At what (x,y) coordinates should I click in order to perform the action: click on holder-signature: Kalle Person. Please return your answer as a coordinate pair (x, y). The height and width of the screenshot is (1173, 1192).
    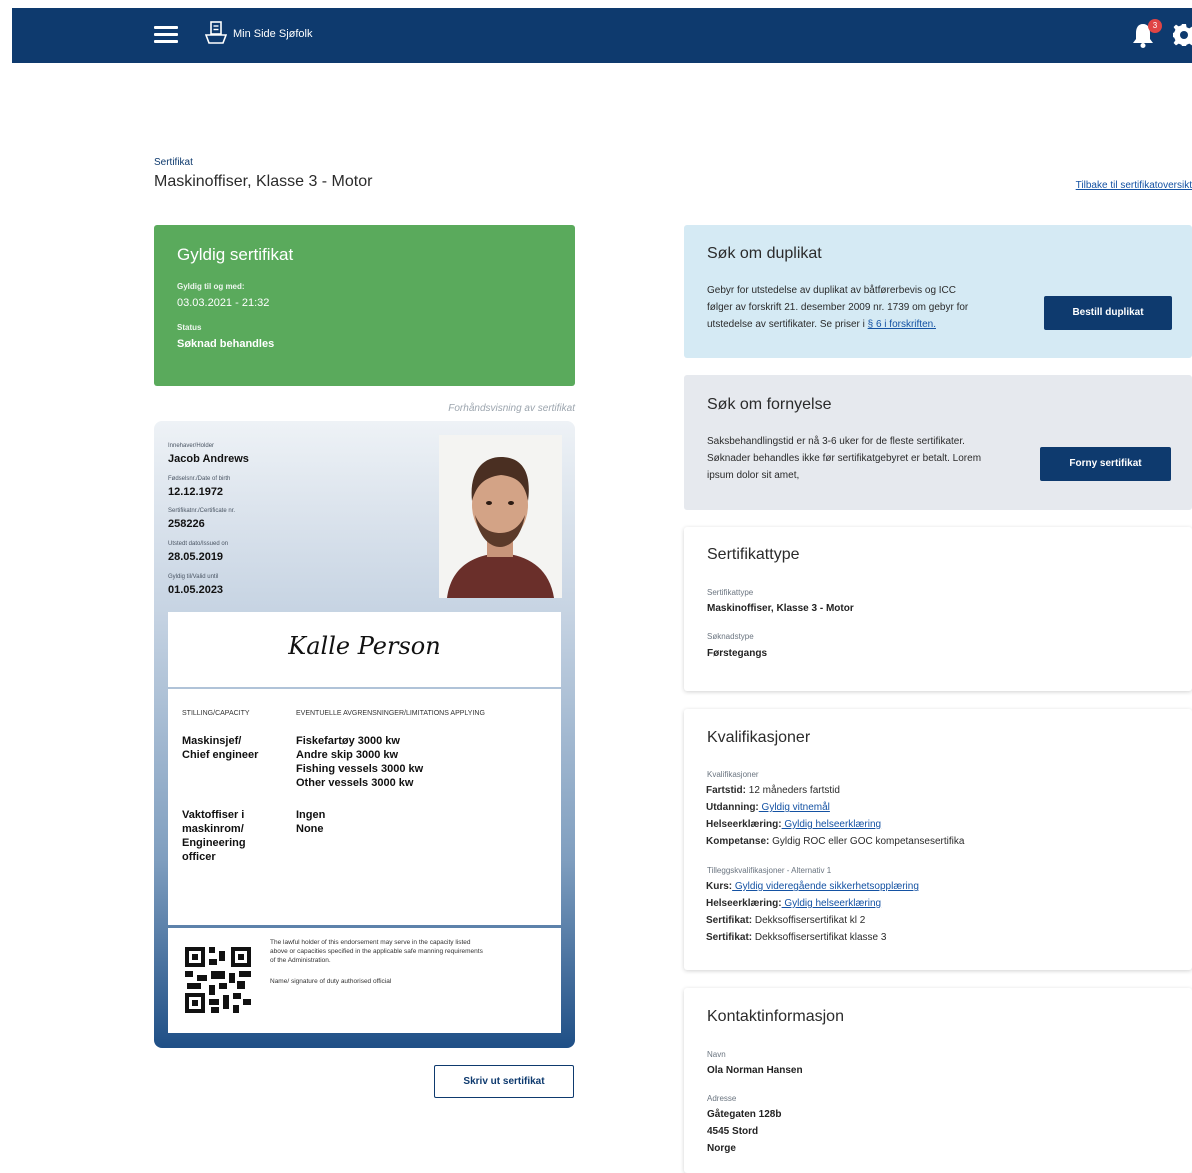
    Looking at the image, I should click on (364, 646).